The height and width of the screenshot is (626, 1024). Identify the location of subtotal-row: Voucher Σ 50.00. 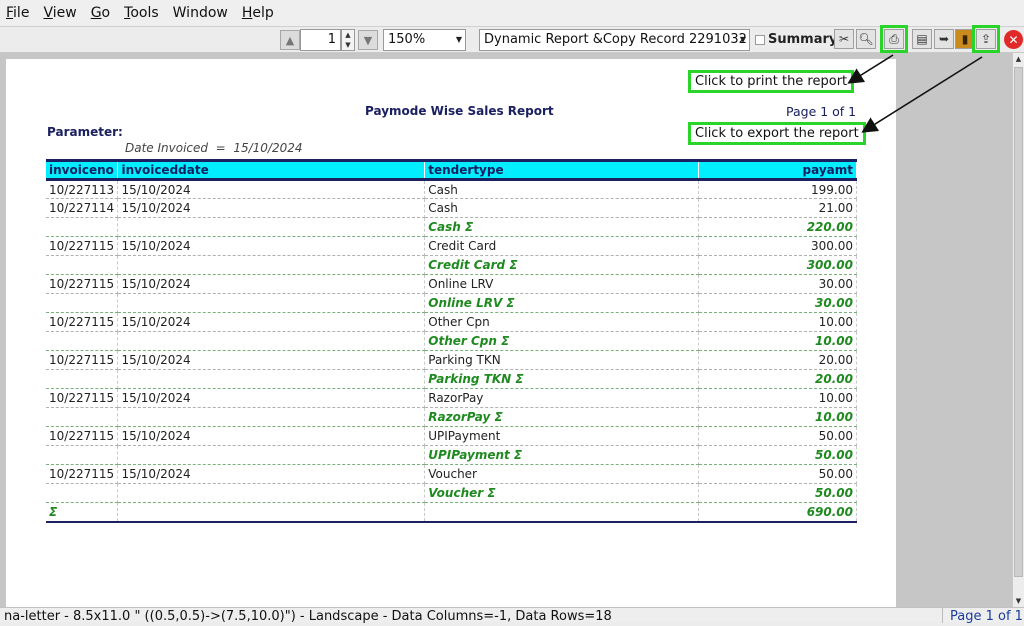
(451, 493).